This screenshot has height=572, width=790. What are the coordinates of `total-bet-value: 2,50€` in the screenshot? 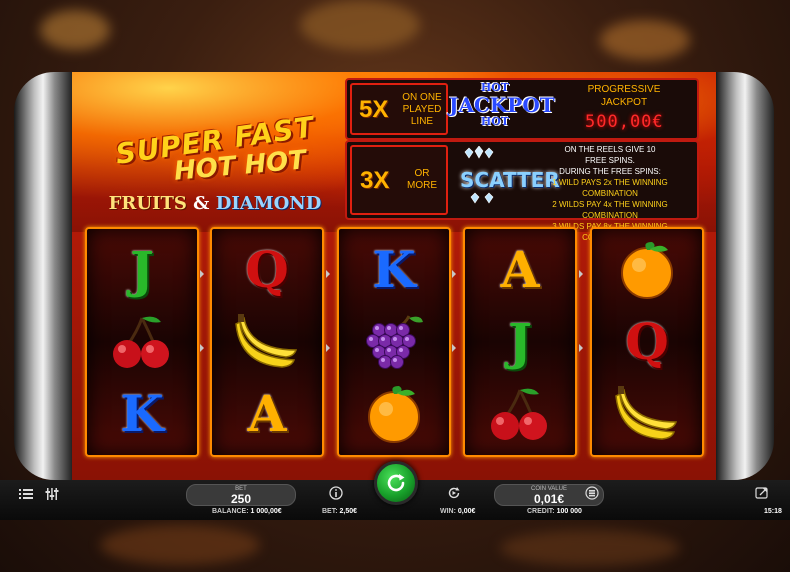 It's located at (348, 511).